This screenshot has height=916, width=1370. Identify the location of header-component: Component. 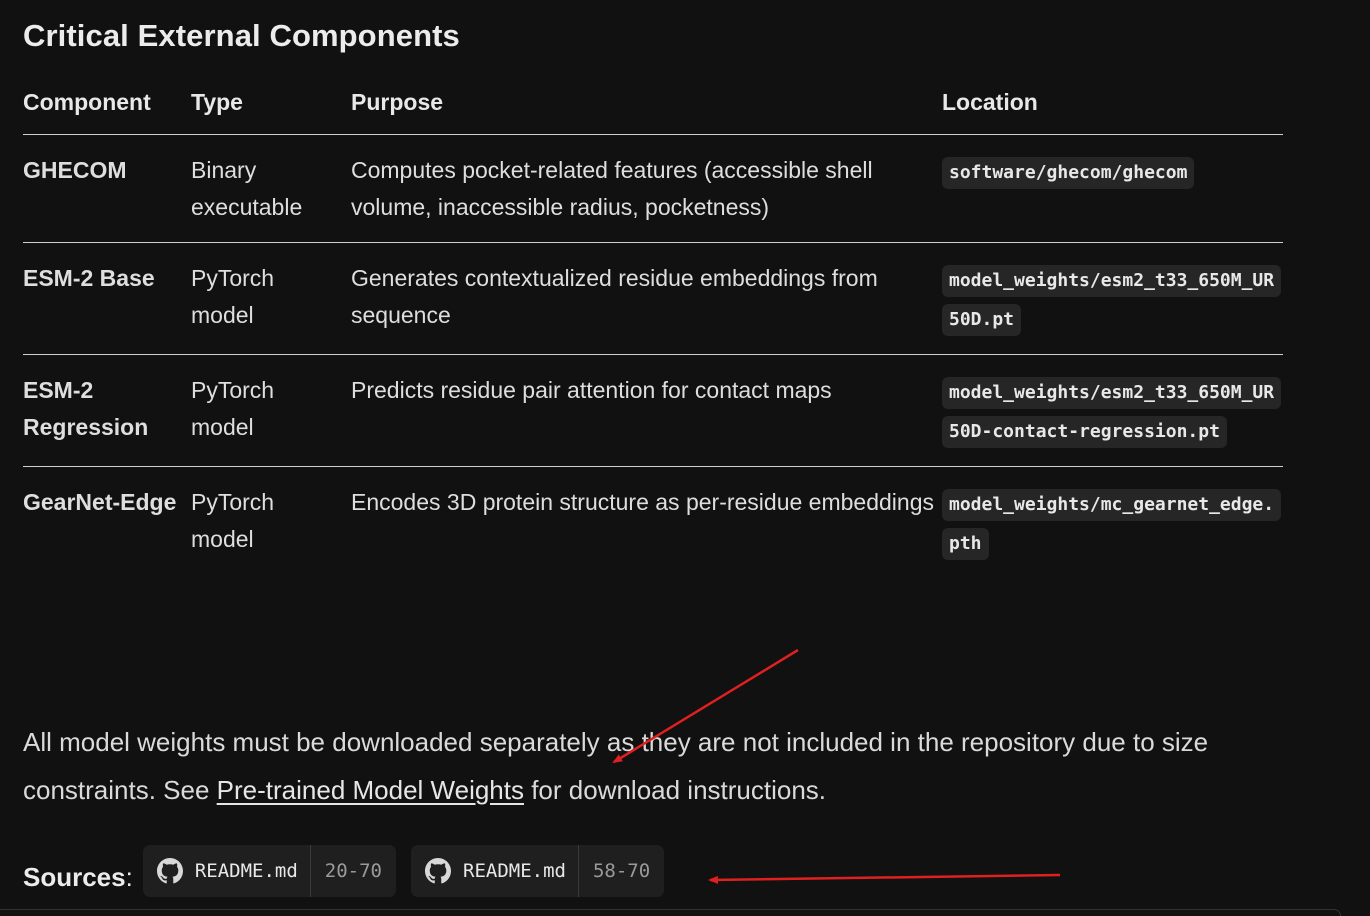
(107, 109).